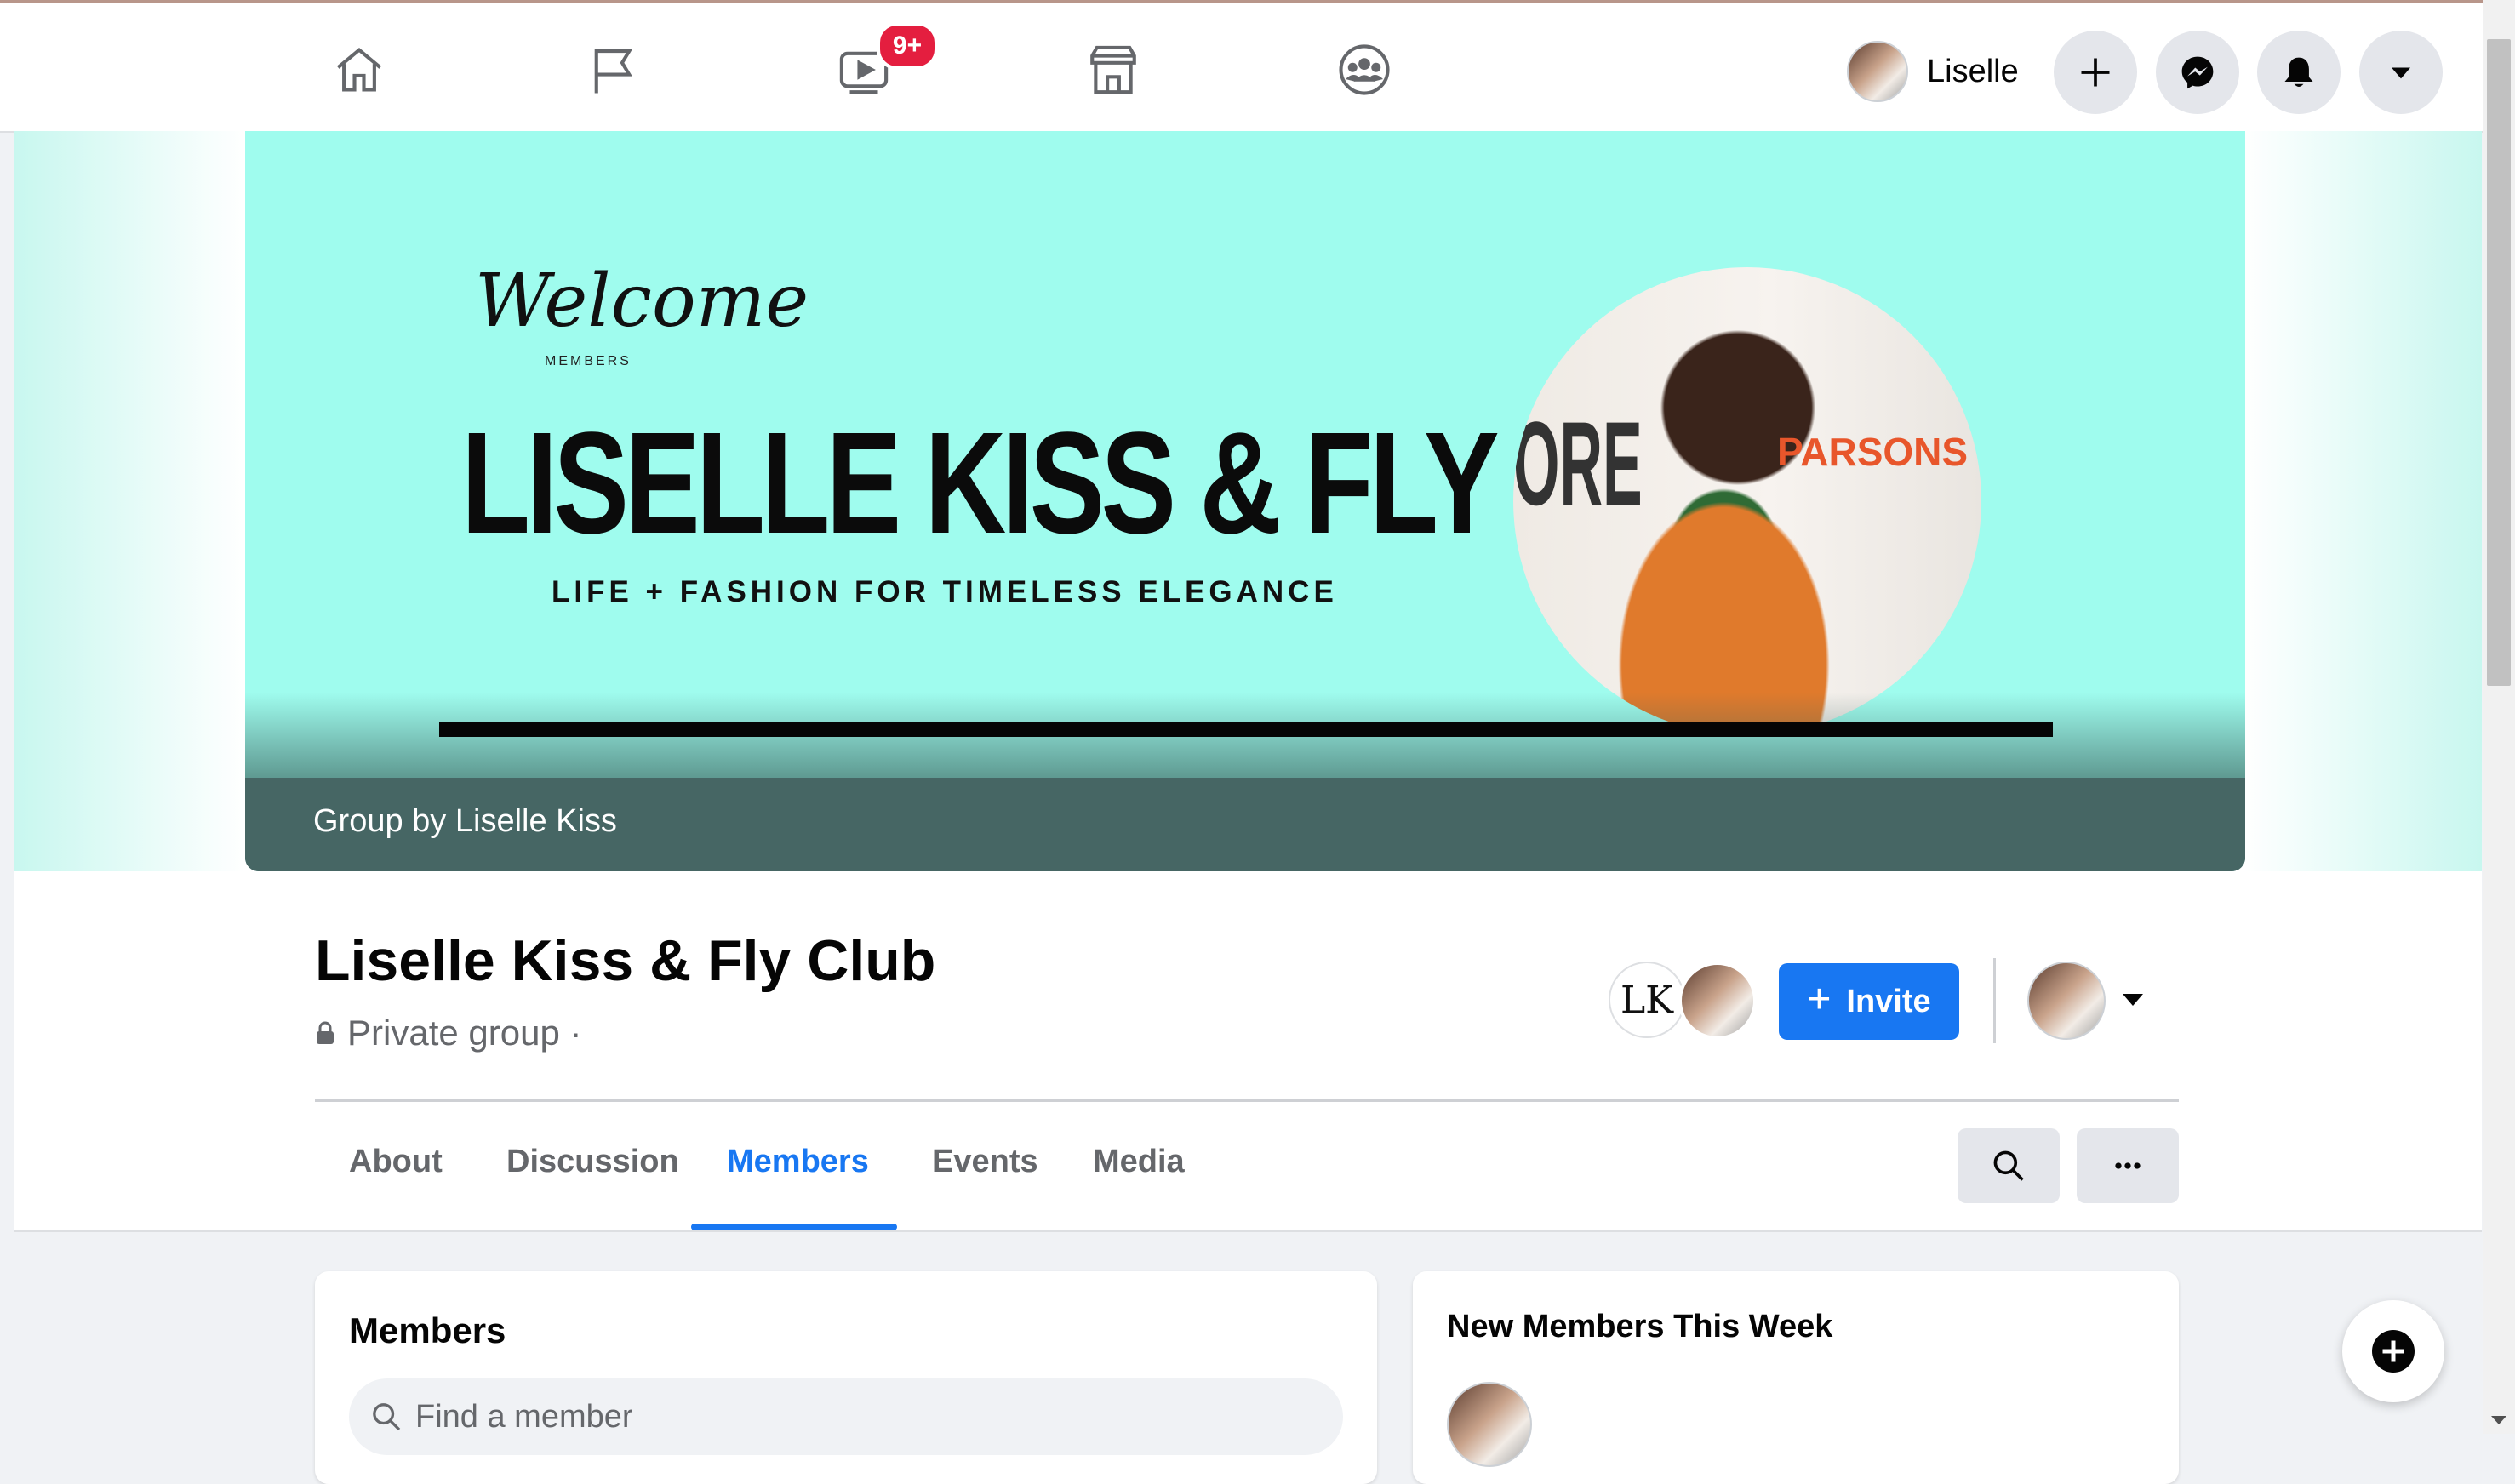 The width and height of the screenshot is (2515, 1484). I want to click on portrait-backdrop-text-right: PARSONS, so click(1873, 452).